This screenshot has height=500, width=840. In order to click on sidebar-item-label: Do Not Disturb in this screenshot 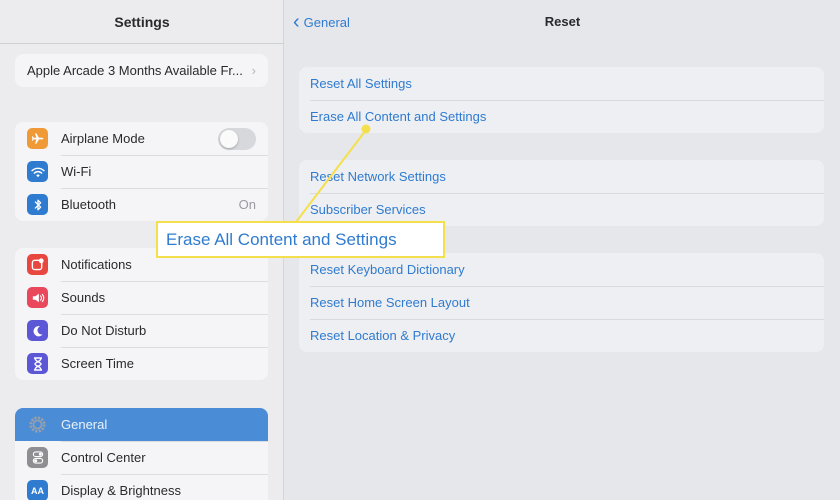, I will do `click(104, 330)`.